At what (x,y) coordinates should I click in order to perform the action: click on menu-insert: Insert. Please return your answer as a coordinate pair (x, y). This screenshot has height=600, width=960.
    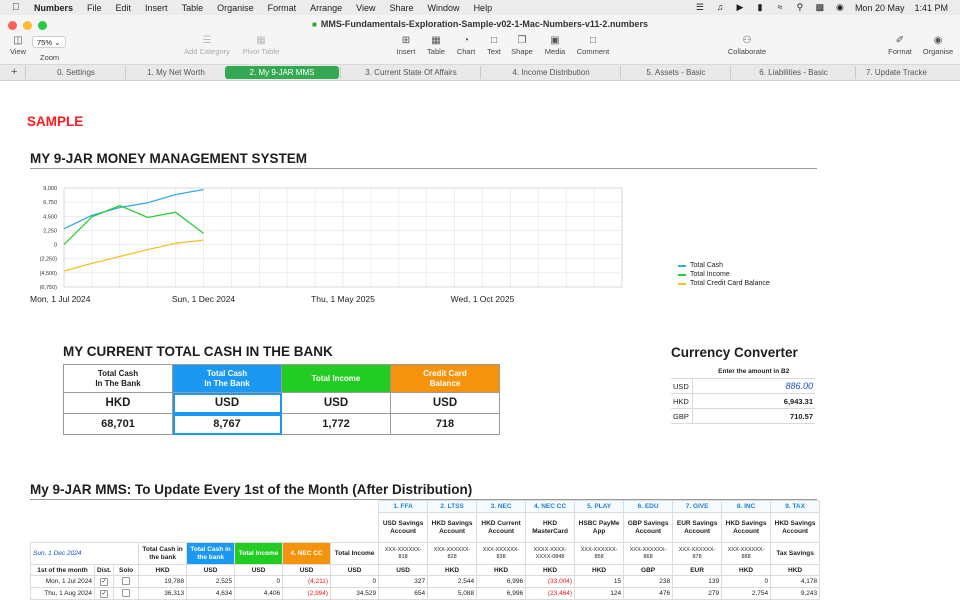
    Looking at the image, I should click on (156, 8).